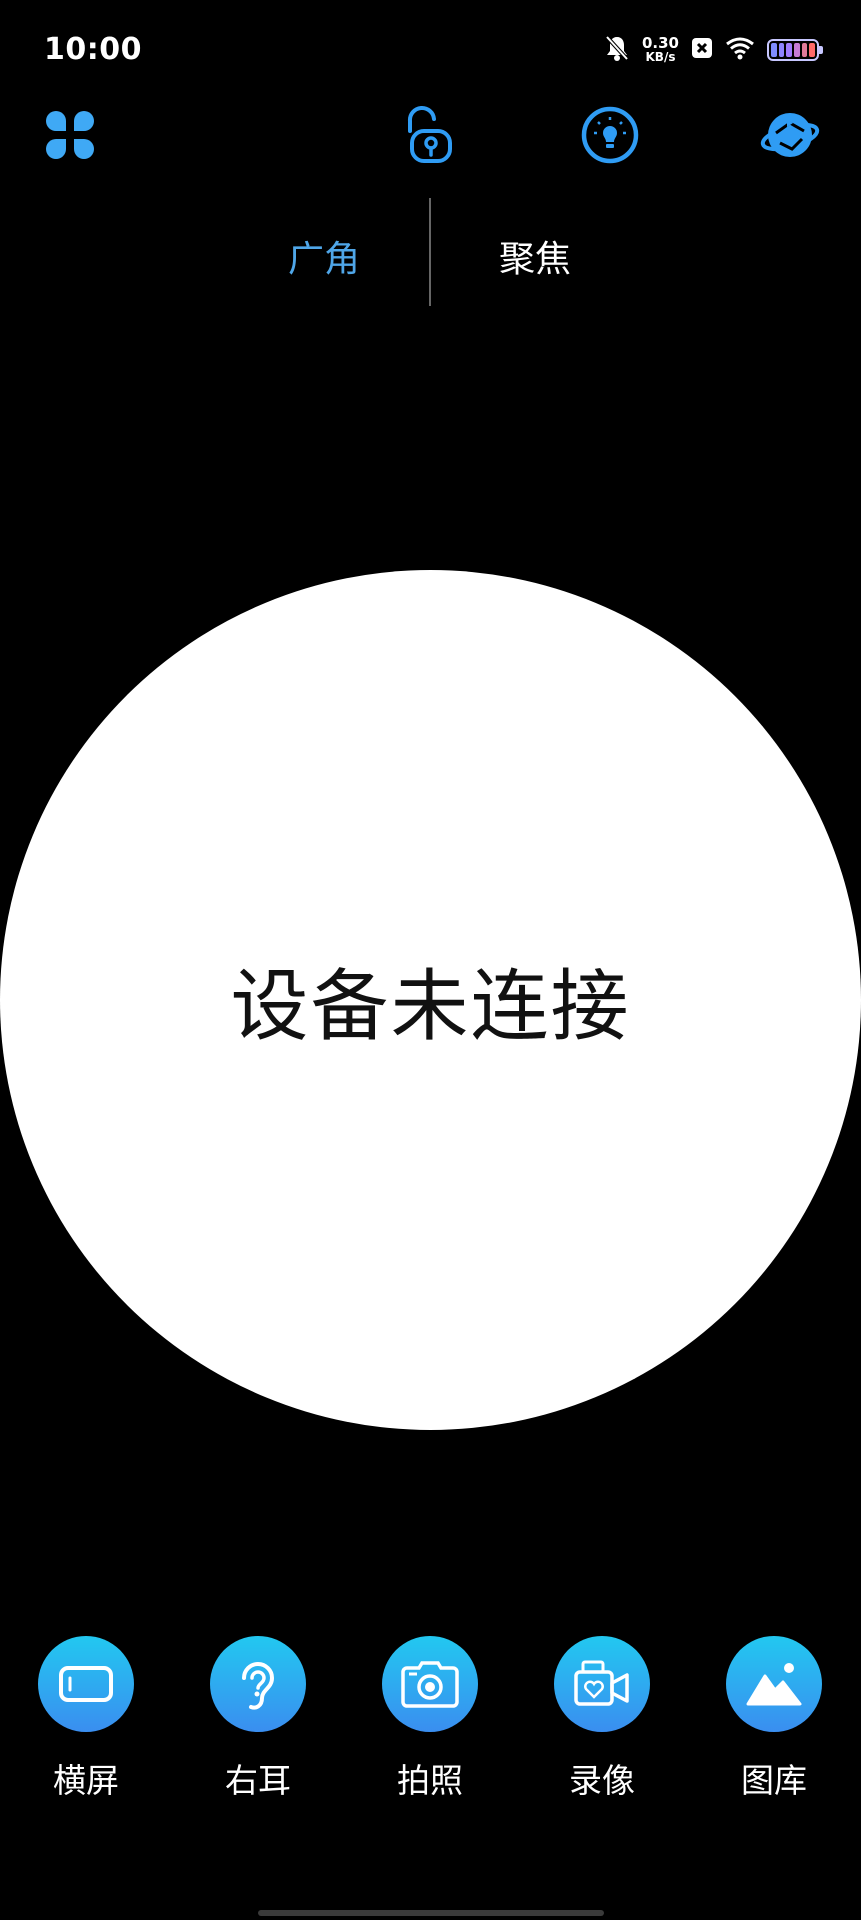 The image size is (861, 1920). I want to click on mode-wide-angle: 广角, so click(324, 256).